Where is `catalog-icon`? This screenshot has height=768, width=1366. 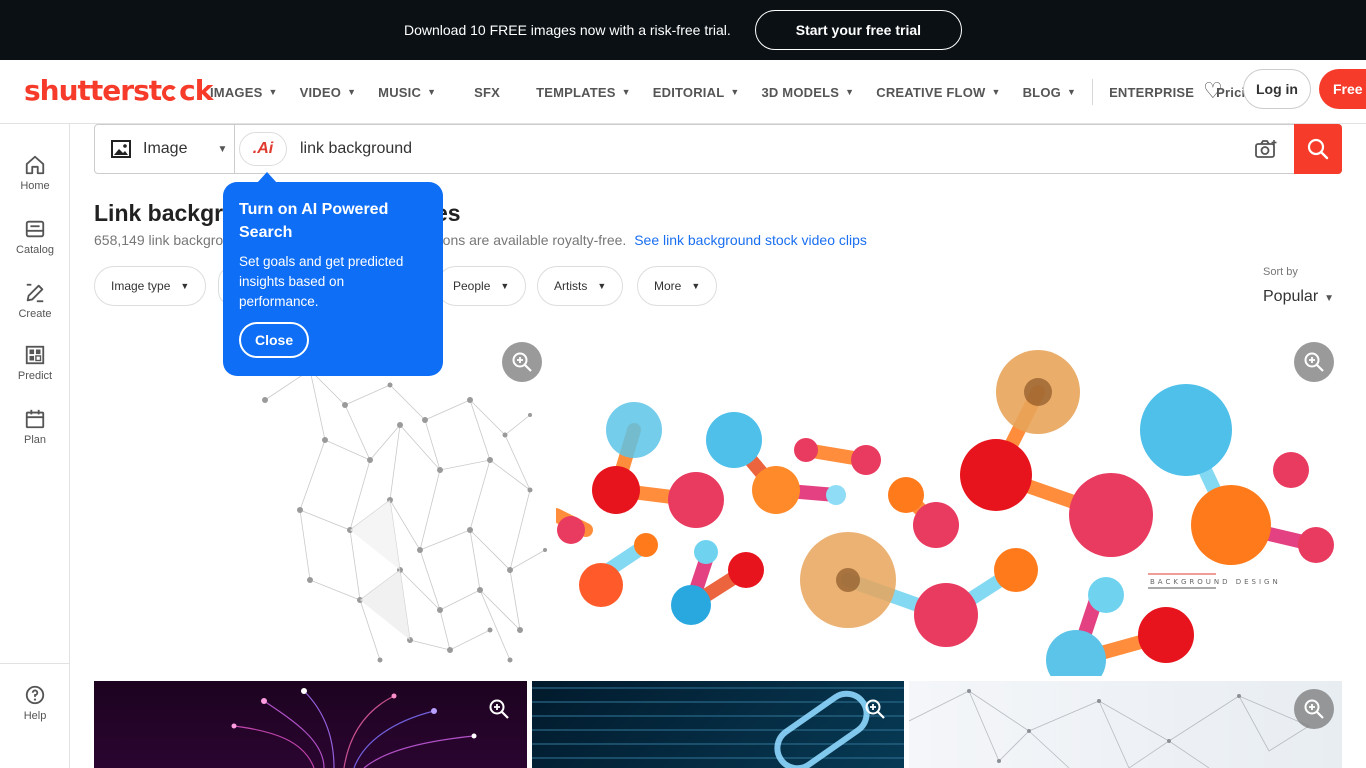
catalog-icon is located at coordinates (35, 229).